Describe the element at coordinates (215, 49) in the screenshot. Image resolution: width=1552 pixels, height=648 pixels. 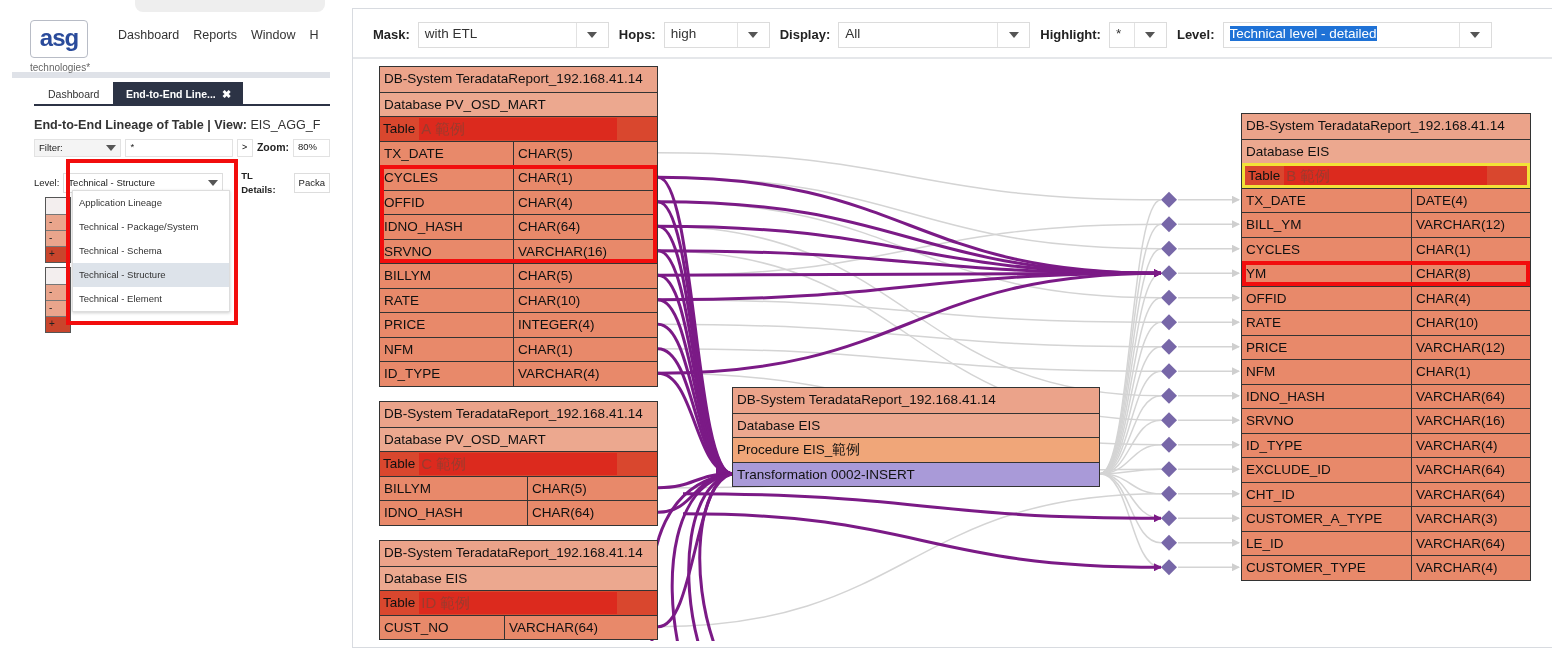
I see `menu-item: Reports` at that location.